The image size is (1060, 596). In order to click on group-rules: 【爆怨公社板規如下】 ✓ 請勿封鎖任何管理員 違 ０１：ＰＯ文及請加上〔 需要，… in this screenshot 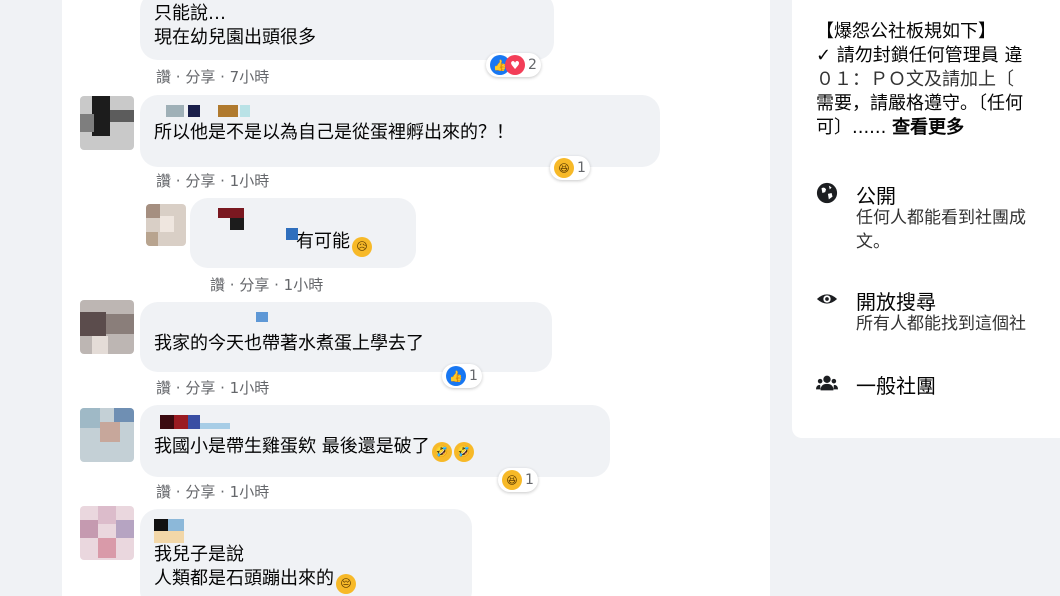, I will do `click(919, 80)`.